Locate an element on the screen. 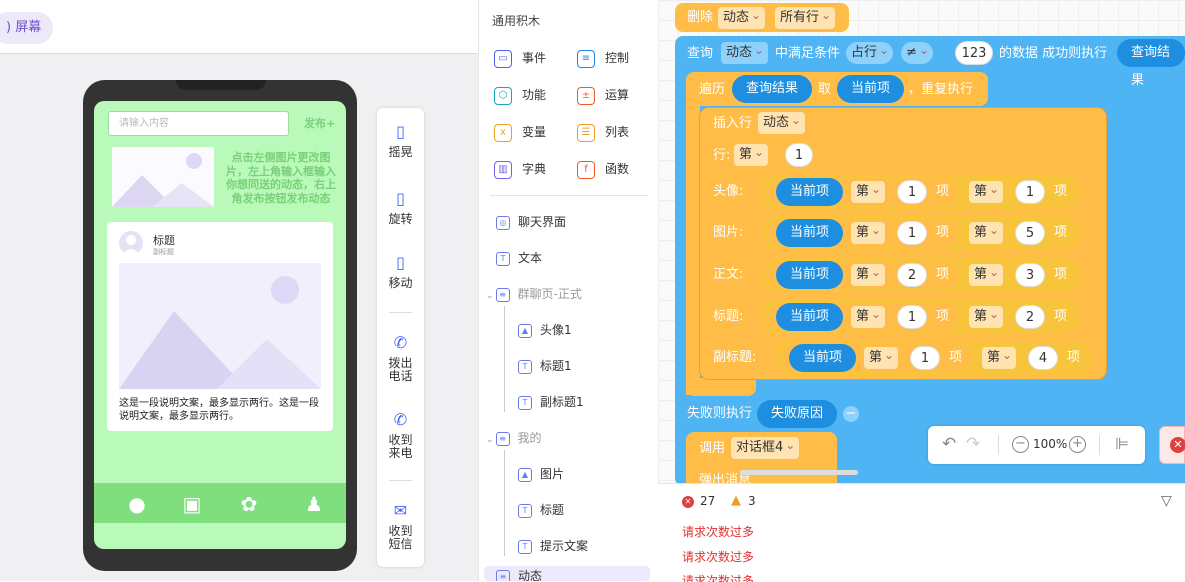 The height and width of the screenshot is (582, 1185). phone-post-button: 发布+ is located at coordinates (319, 123).